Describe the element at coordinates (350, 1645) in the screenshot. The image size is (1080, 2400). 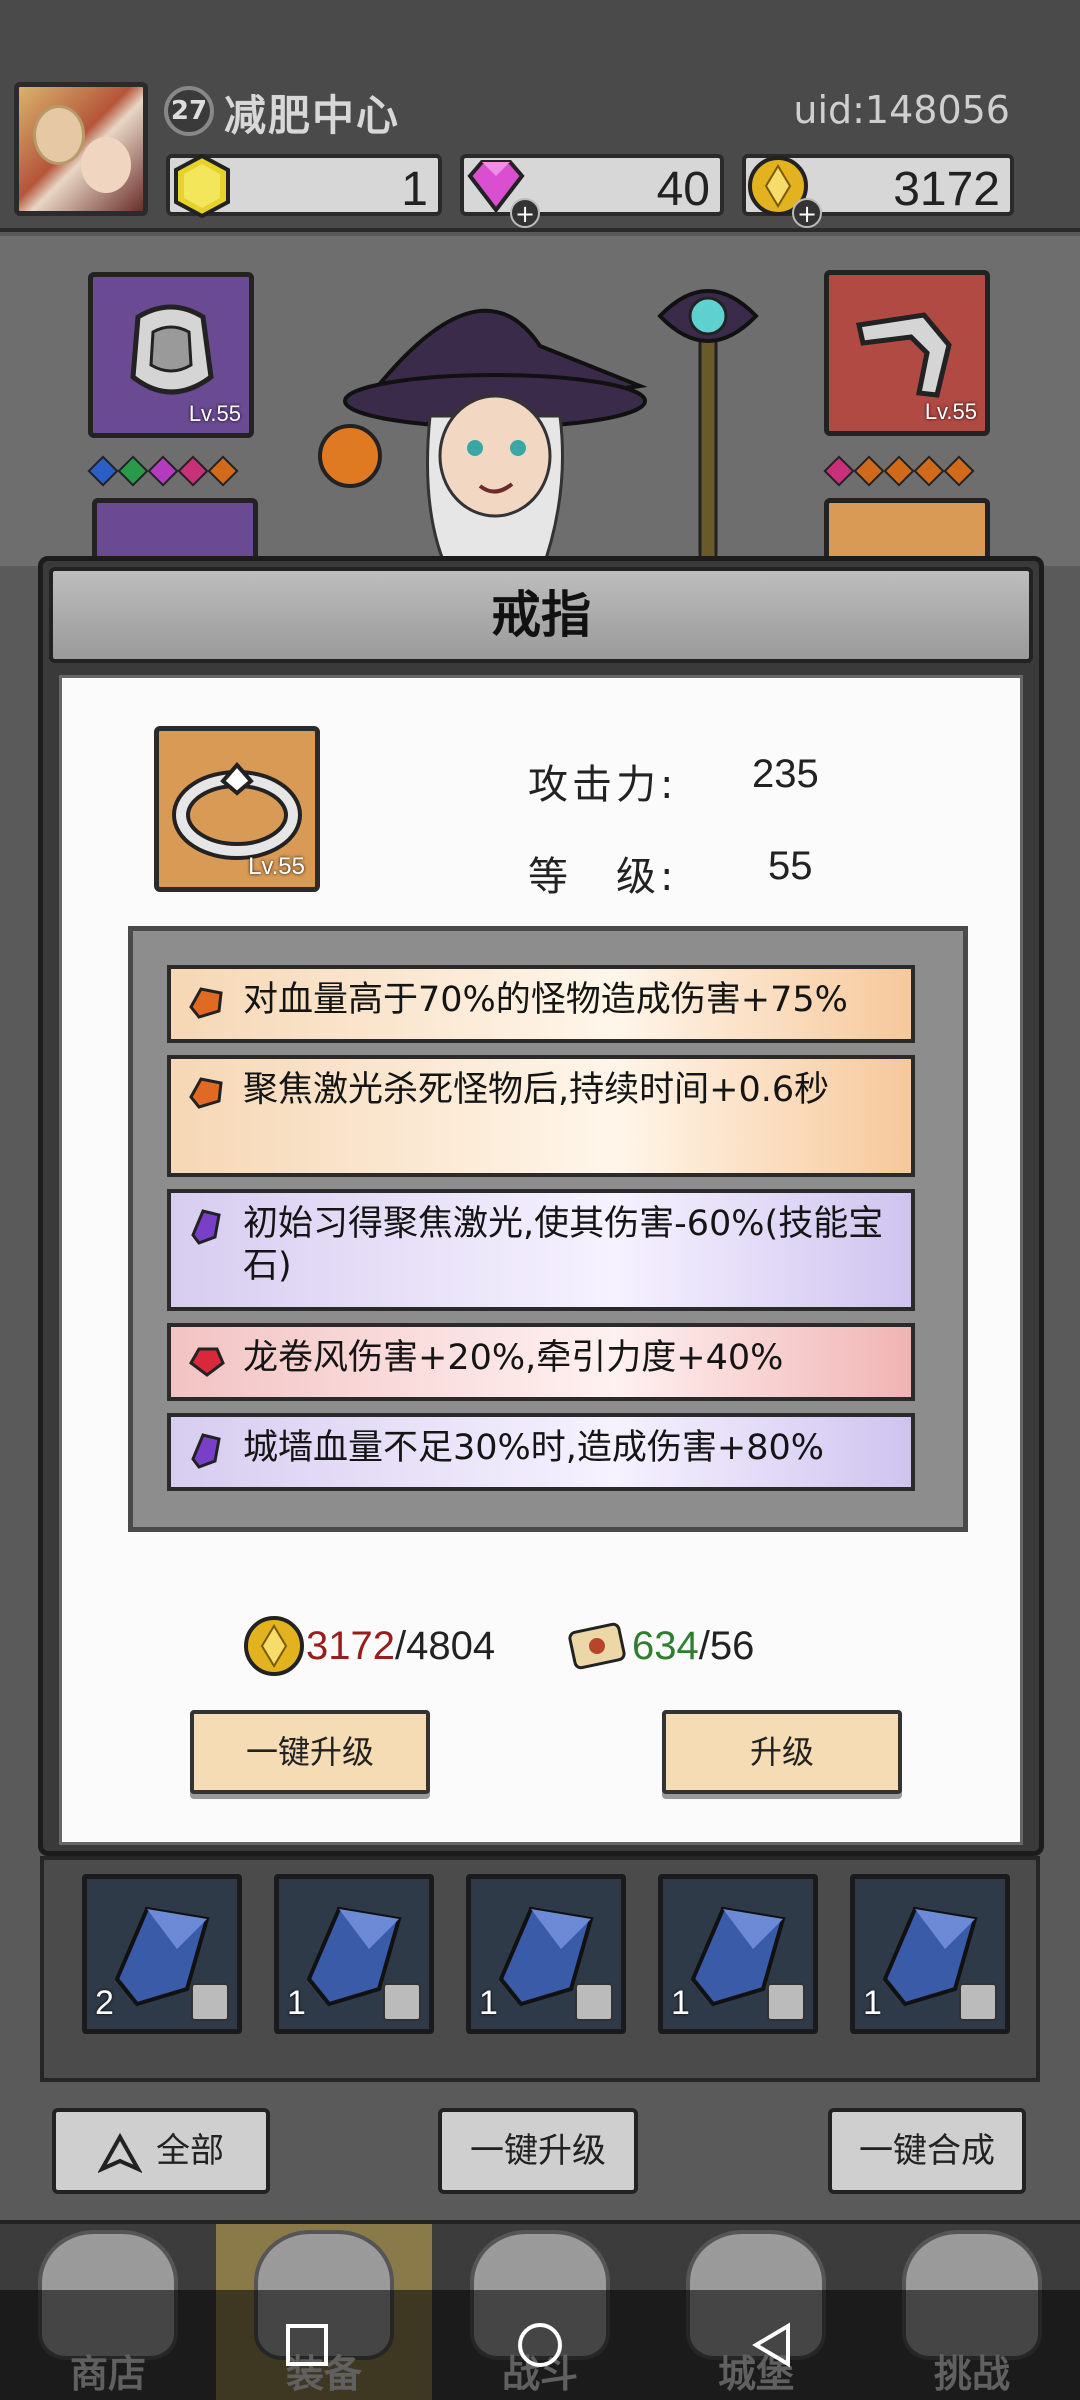
I see `gold-owned: 3172` at that location.